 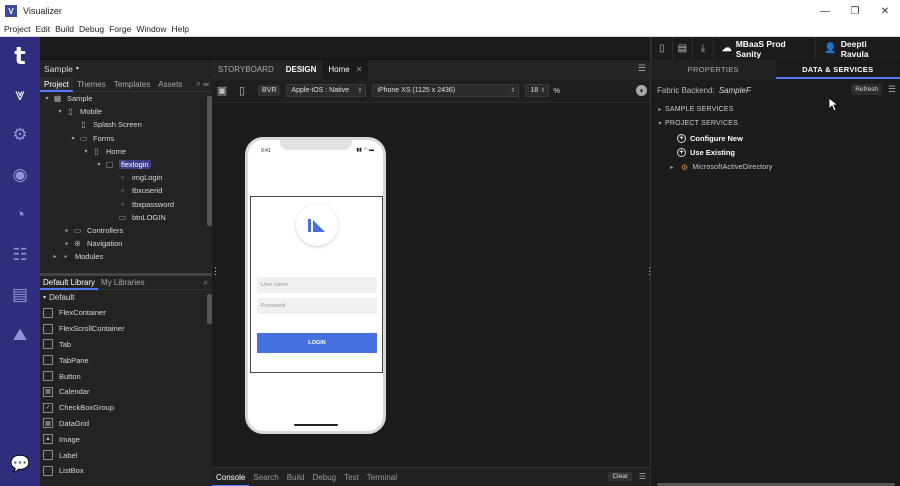 I want to click on chevron-down-icon: ▾, so click(x=641, y=90).